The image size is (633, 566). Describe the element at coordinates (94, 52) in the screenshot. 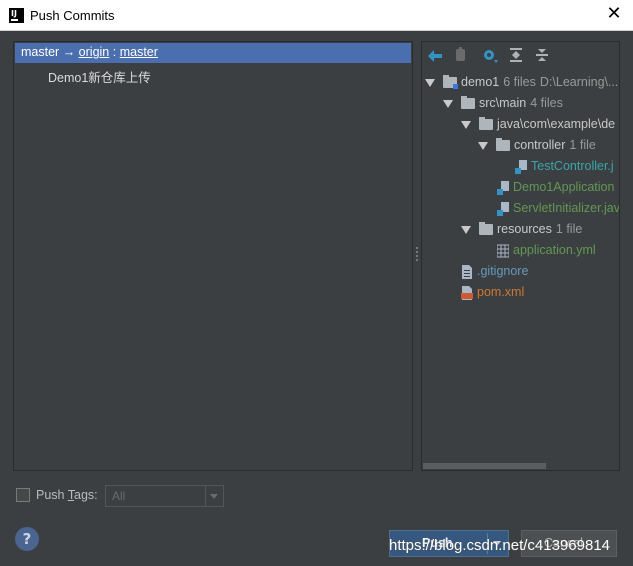

I see `remote-link: origin` at that location.